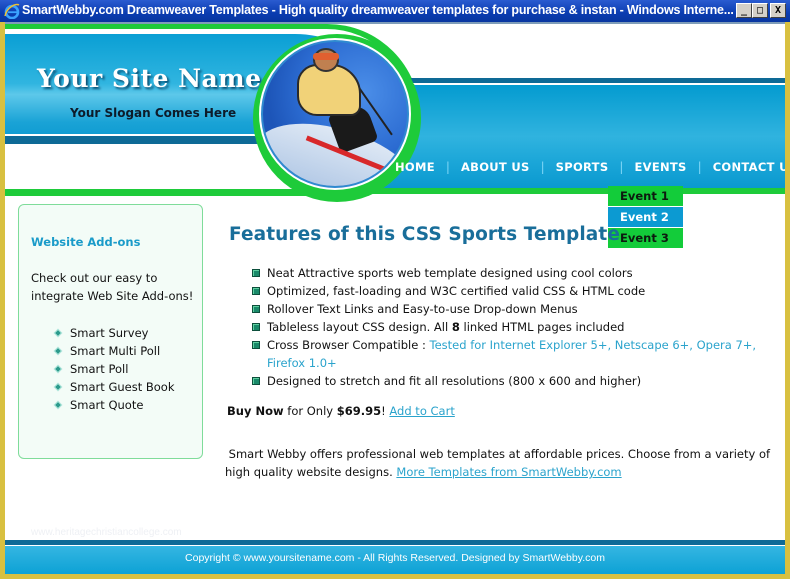  What do you see at coordinates (542, 327) in the screenshot?
I see `feature-text: linked HTML pages included` at bounding box center [542, 327].